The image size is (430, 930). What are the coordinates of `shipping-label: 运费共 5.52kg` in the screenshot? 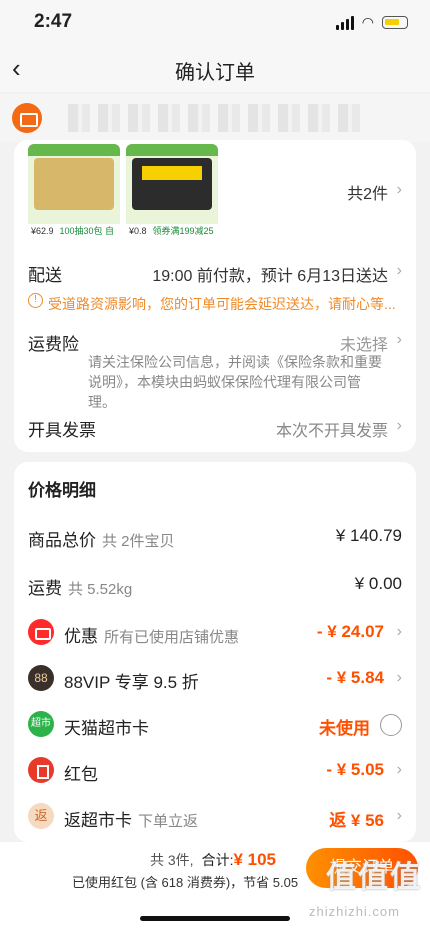 It's located at (80, 586).